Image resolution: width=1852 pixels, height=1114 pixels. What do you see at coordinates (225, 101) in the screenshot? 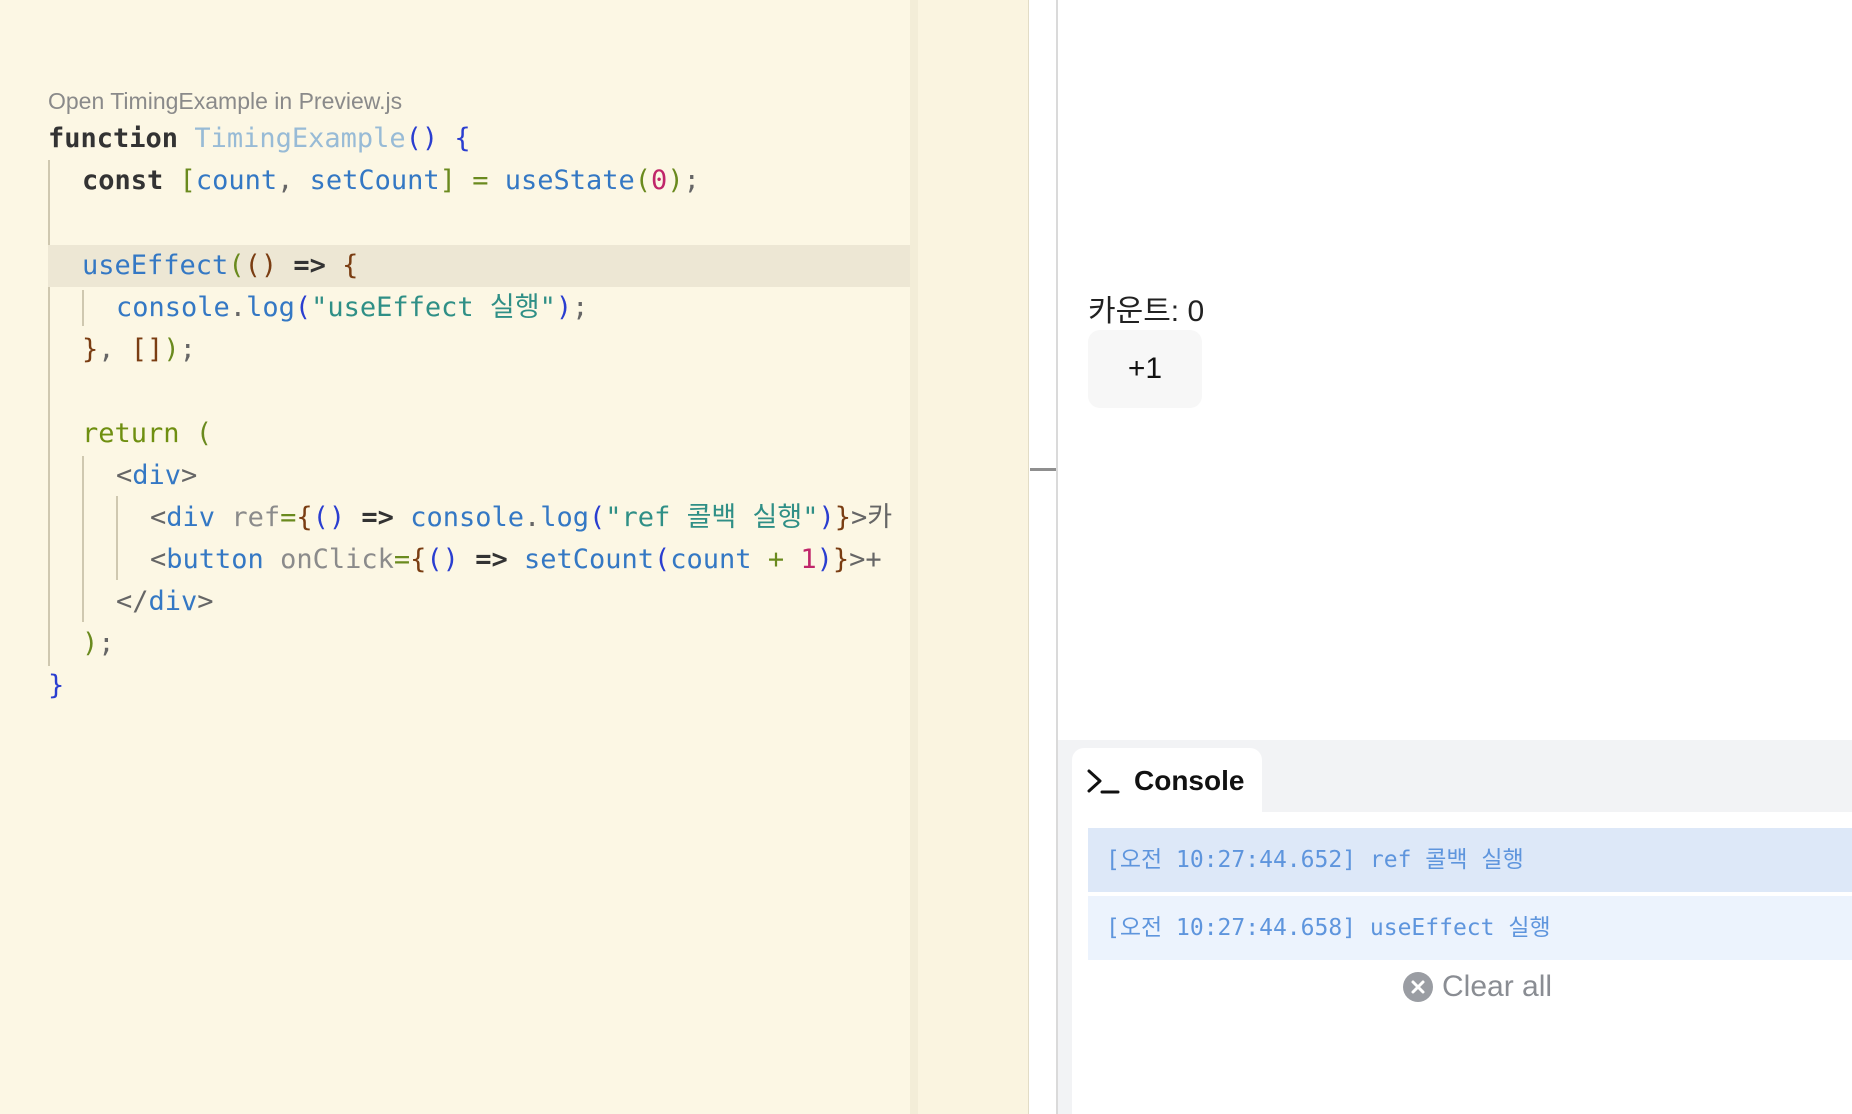
I see `open-in-preview-link: Open TimingExample in Preview.js` at bounding box center [225, 101].